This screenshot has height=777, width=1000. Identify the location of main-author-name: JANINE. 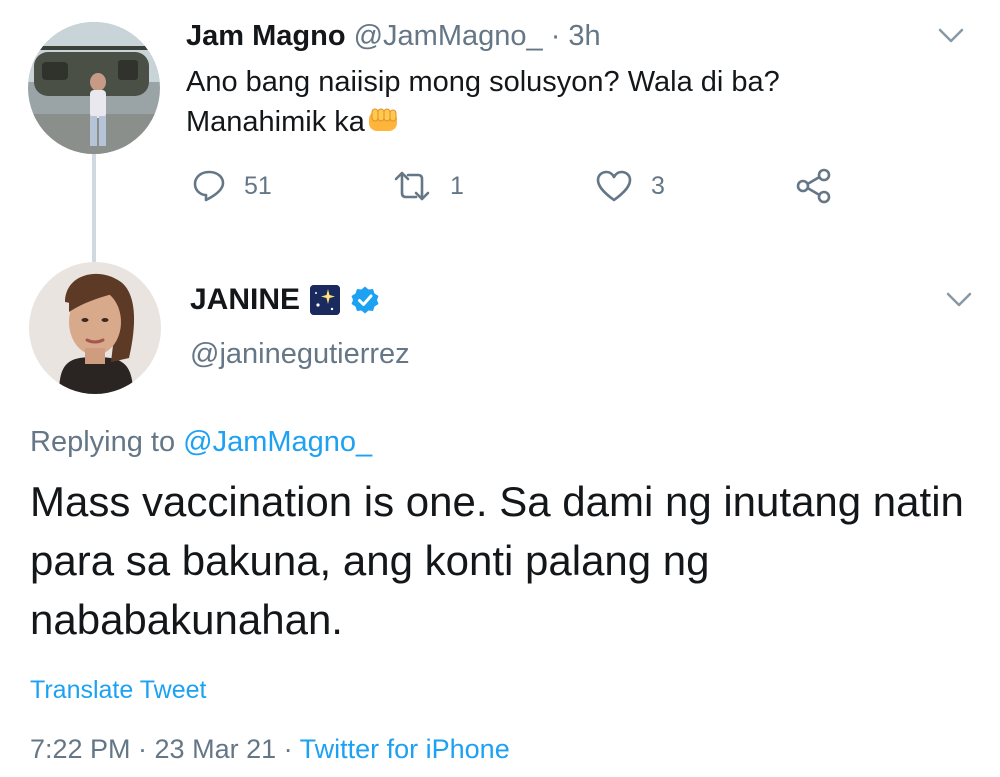
(245, 299).